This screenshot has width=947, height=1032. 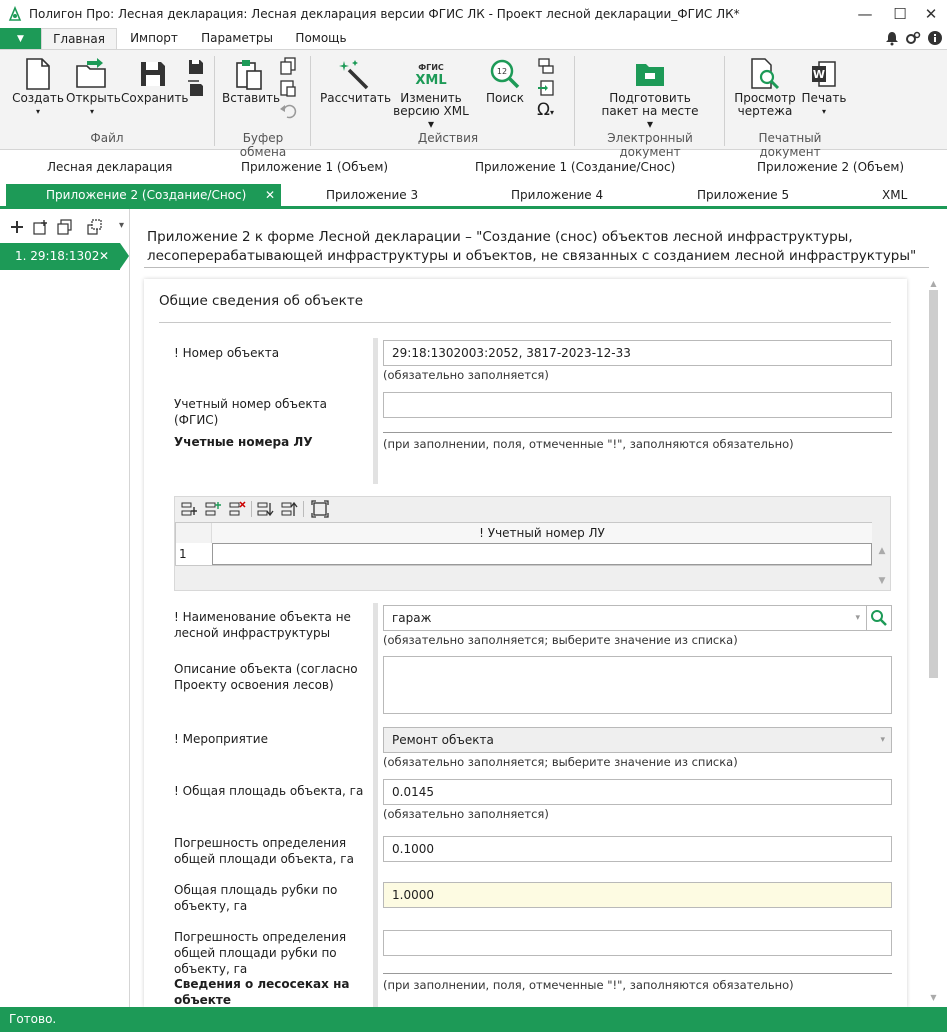 I want to click on tab-app3: Приложение 3, so click(x=372, y=195).